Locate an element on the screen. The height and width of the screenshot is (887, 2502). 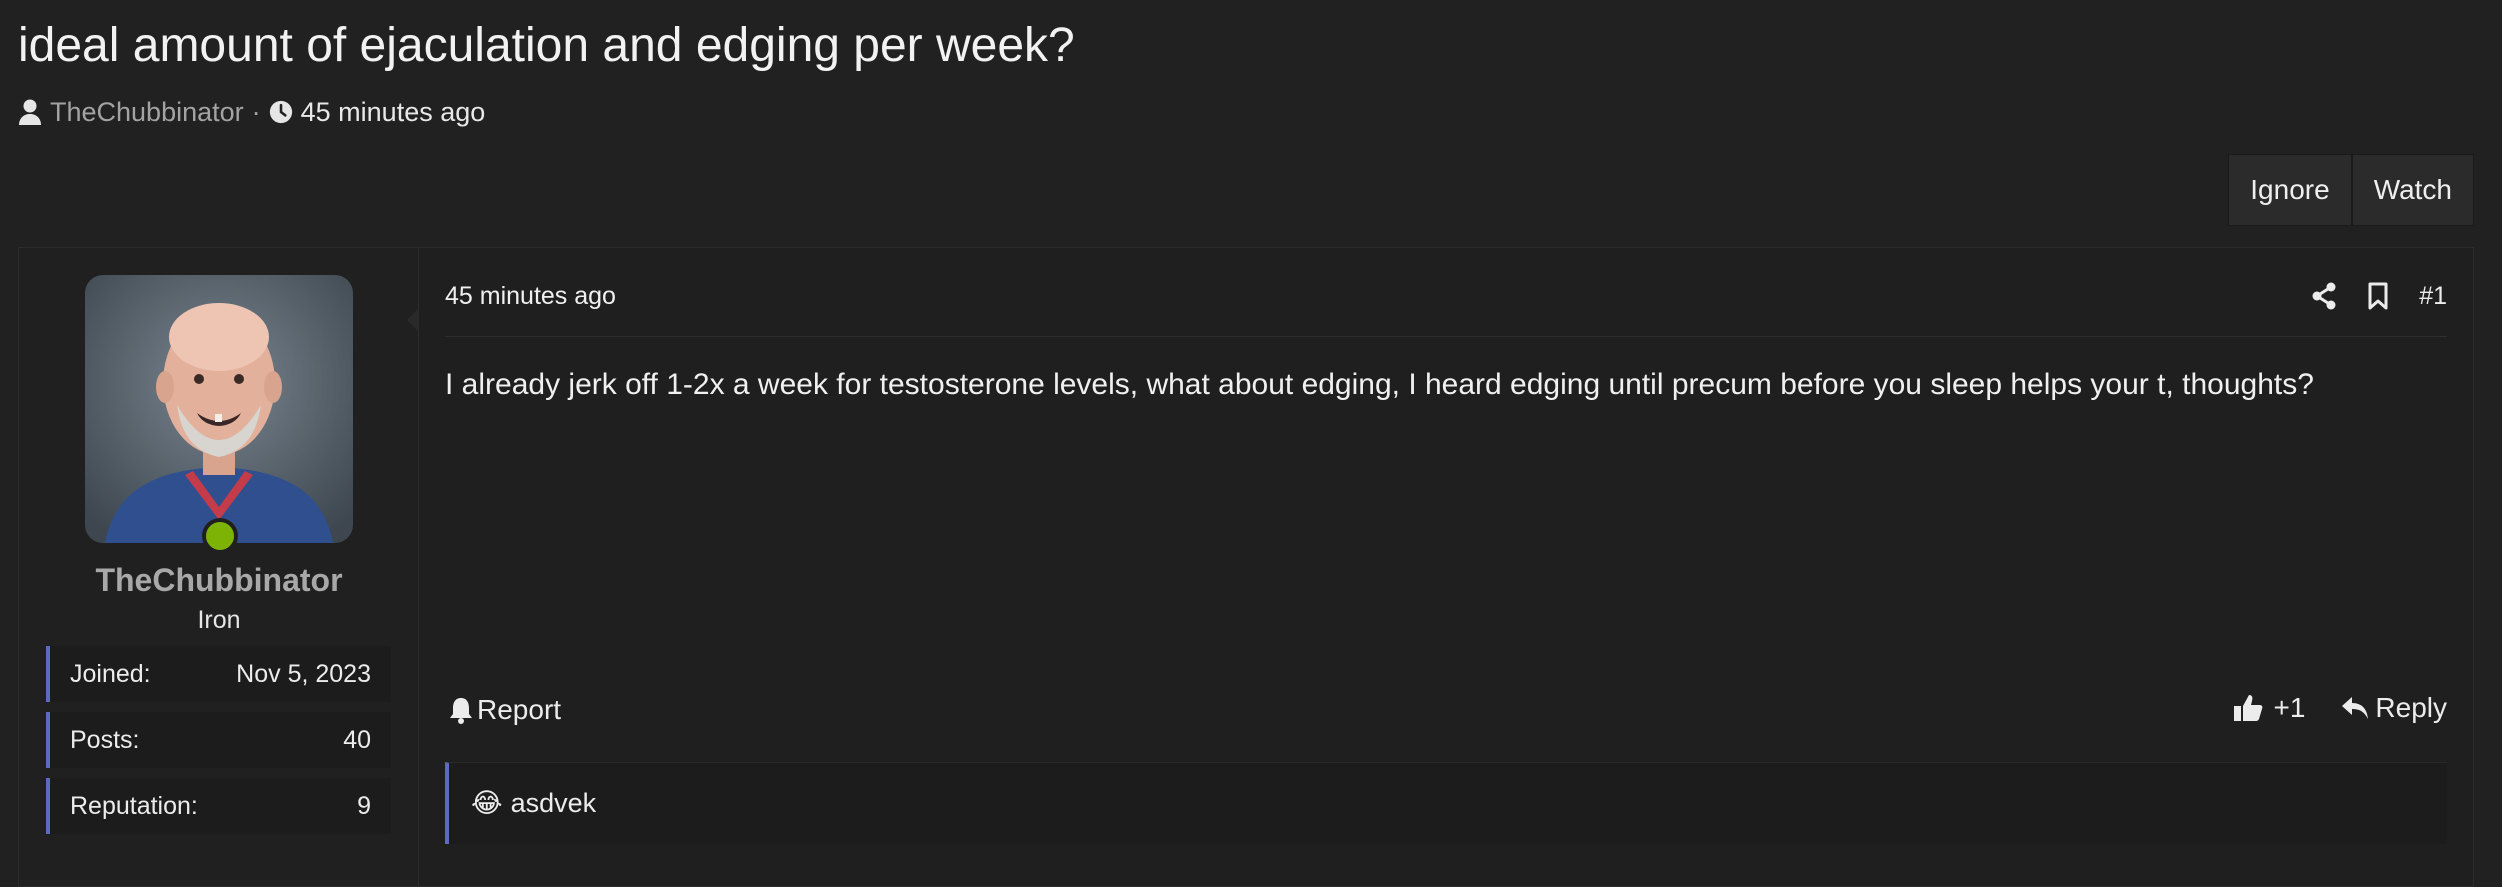
stat-posts: Posts: 40 is located at coordinates (218, 740).